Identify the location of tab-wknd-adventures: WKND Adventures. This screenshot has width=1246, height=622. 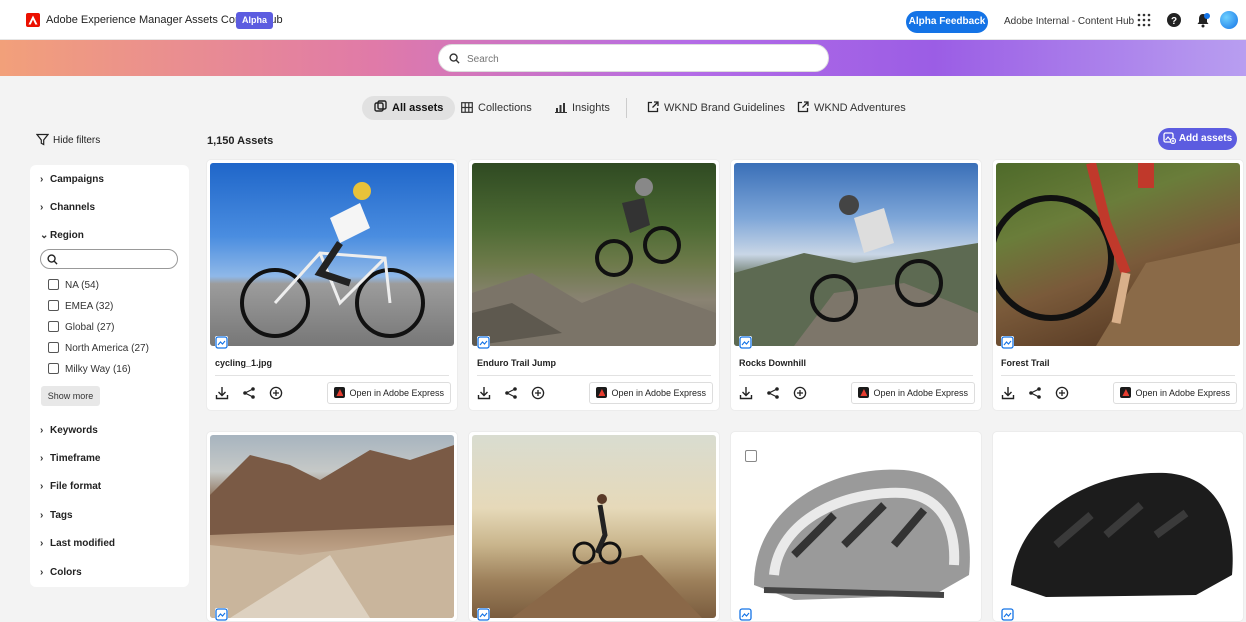
(851, 108).